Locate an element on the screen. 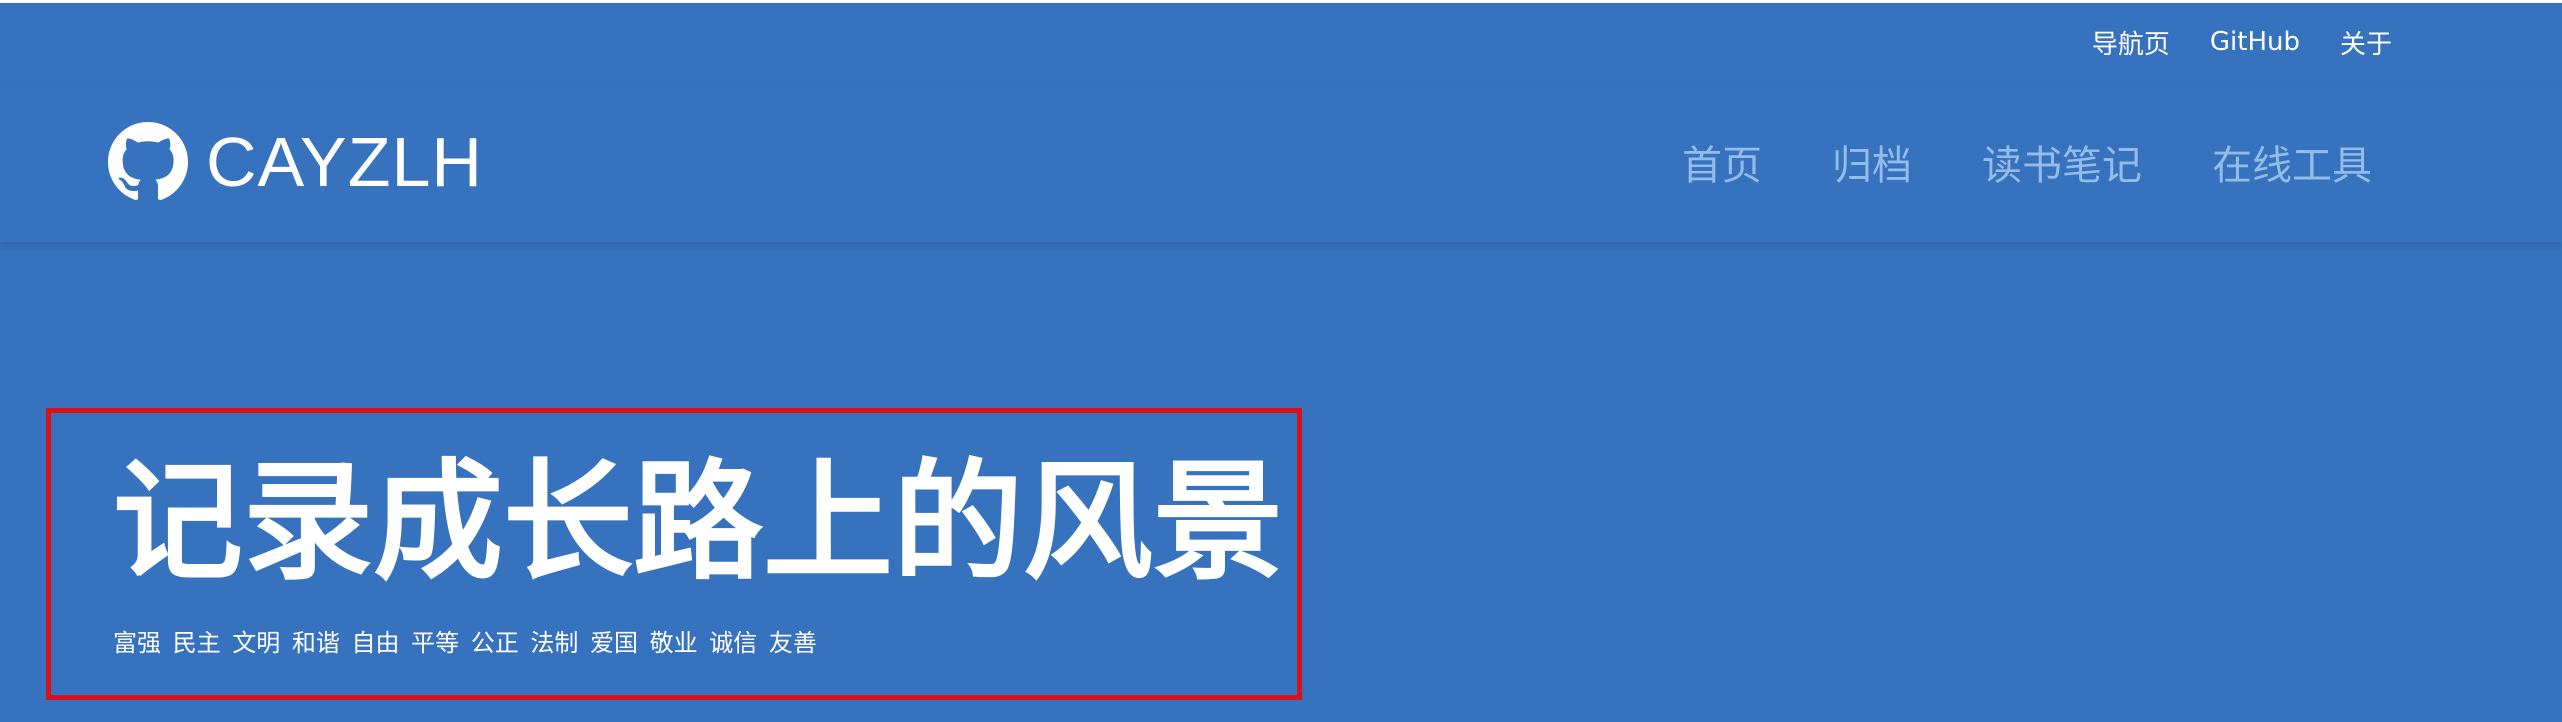 Image resolution: width=2562 pixels, height=722 pixels. nav-item-home: 首页 is located at coordinates (1722, 162).